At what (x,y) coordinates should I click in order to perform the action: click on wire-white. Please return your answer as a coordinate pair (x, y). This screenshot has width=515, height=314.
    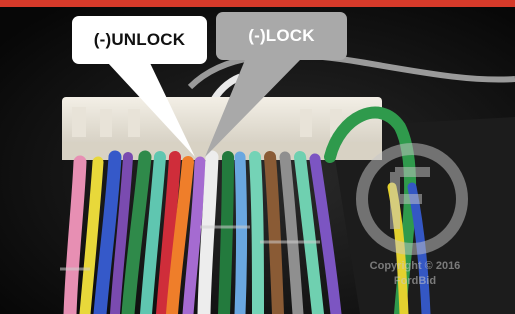
    Looking at the image, I should click on (208, 232).